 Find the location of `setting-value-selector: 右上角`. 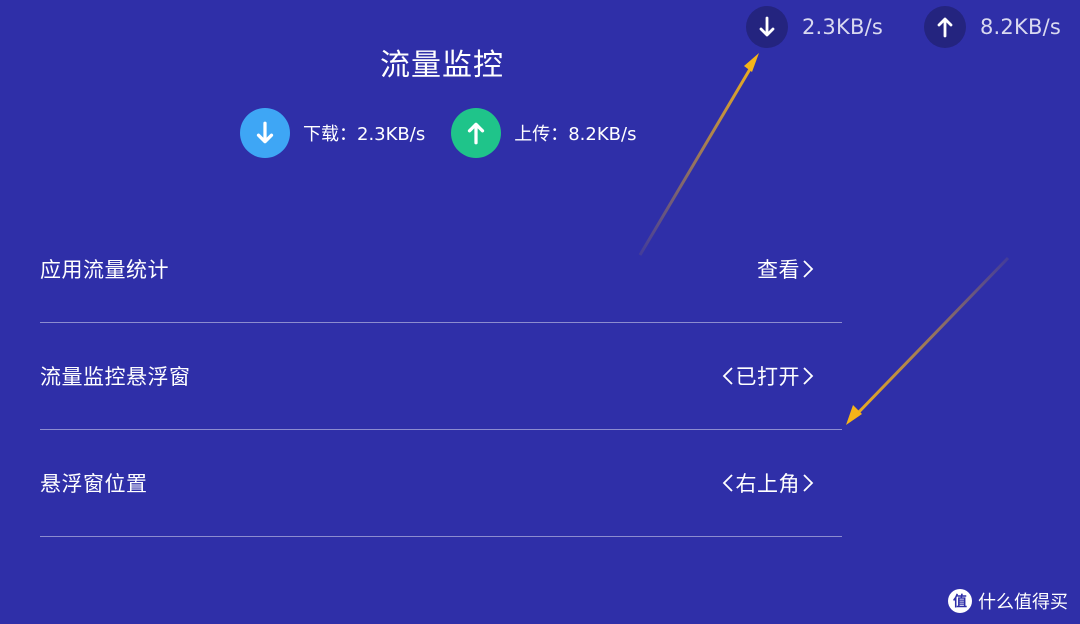

setting-value-selector: 右上角 is located at coordinates (768, 483).